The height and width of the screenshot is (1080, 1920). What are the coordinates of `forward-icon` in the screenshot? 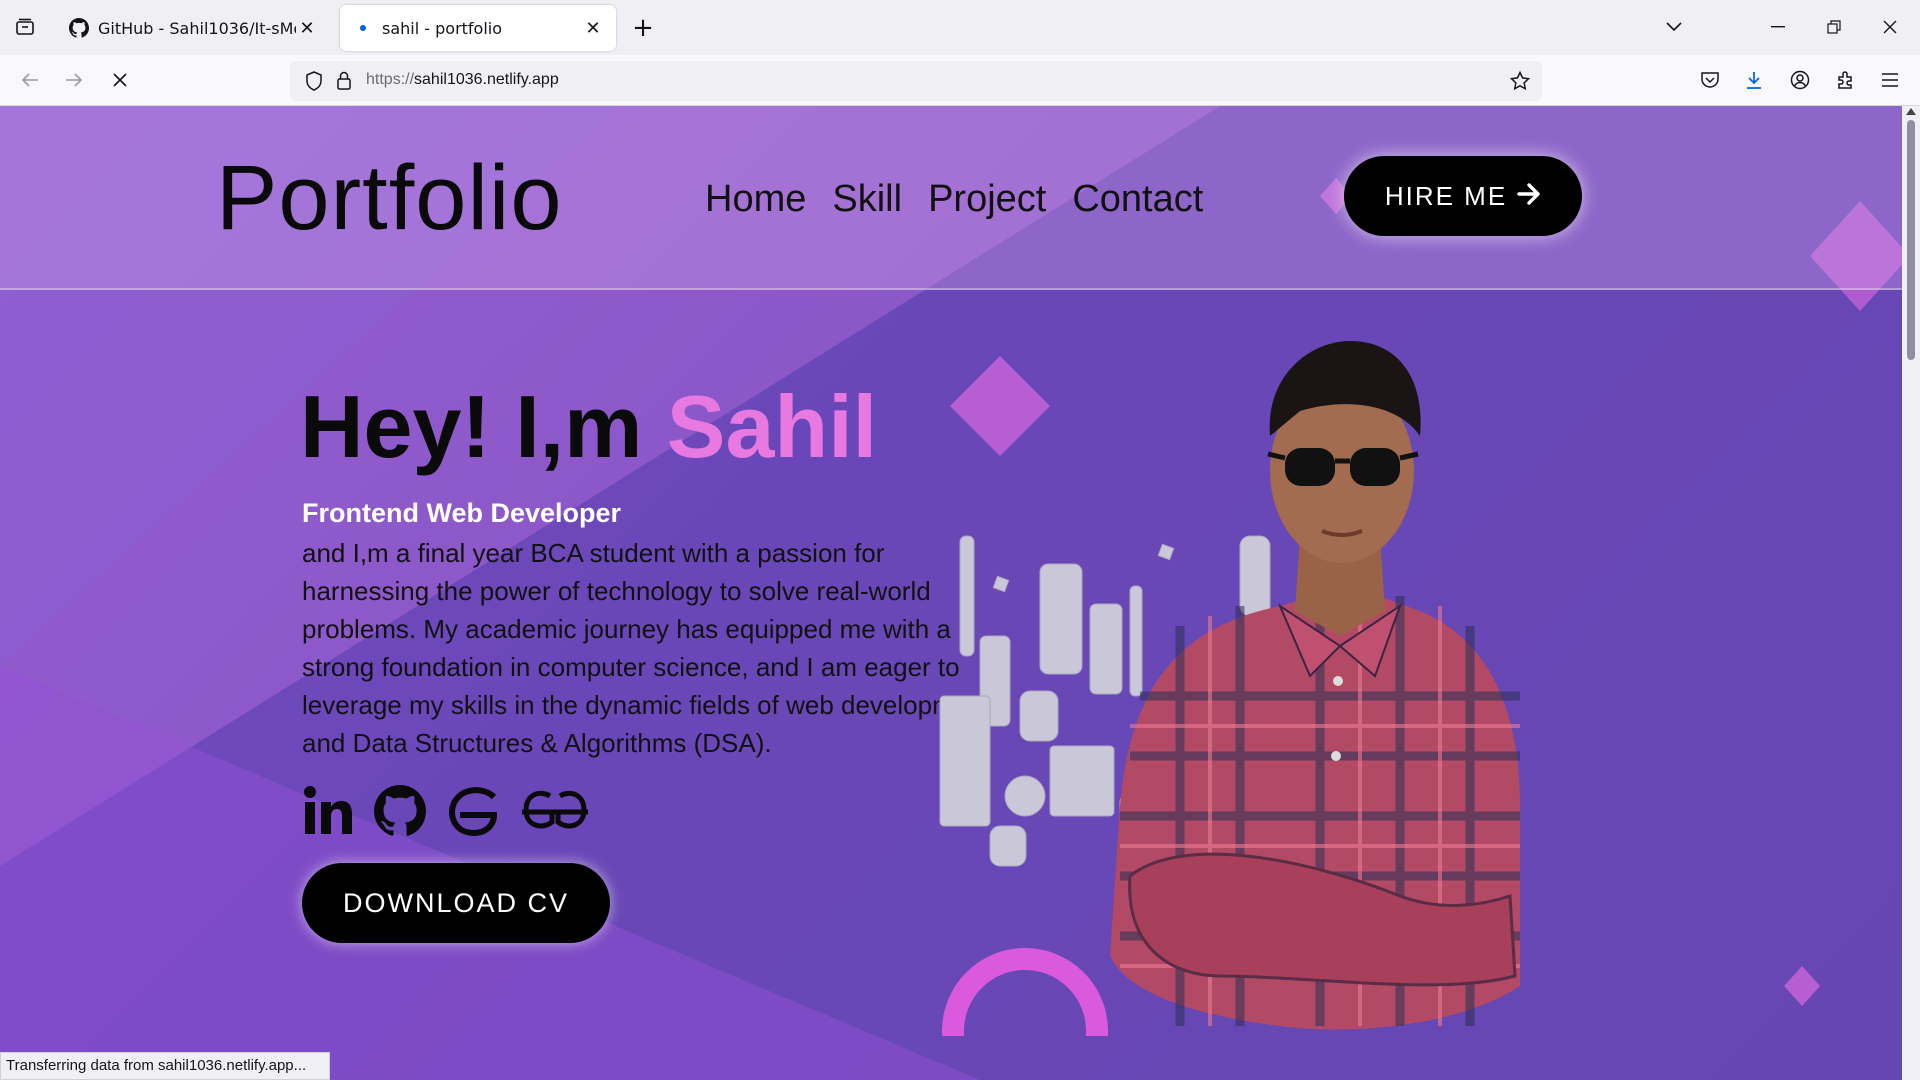 It's located at (74, 80).